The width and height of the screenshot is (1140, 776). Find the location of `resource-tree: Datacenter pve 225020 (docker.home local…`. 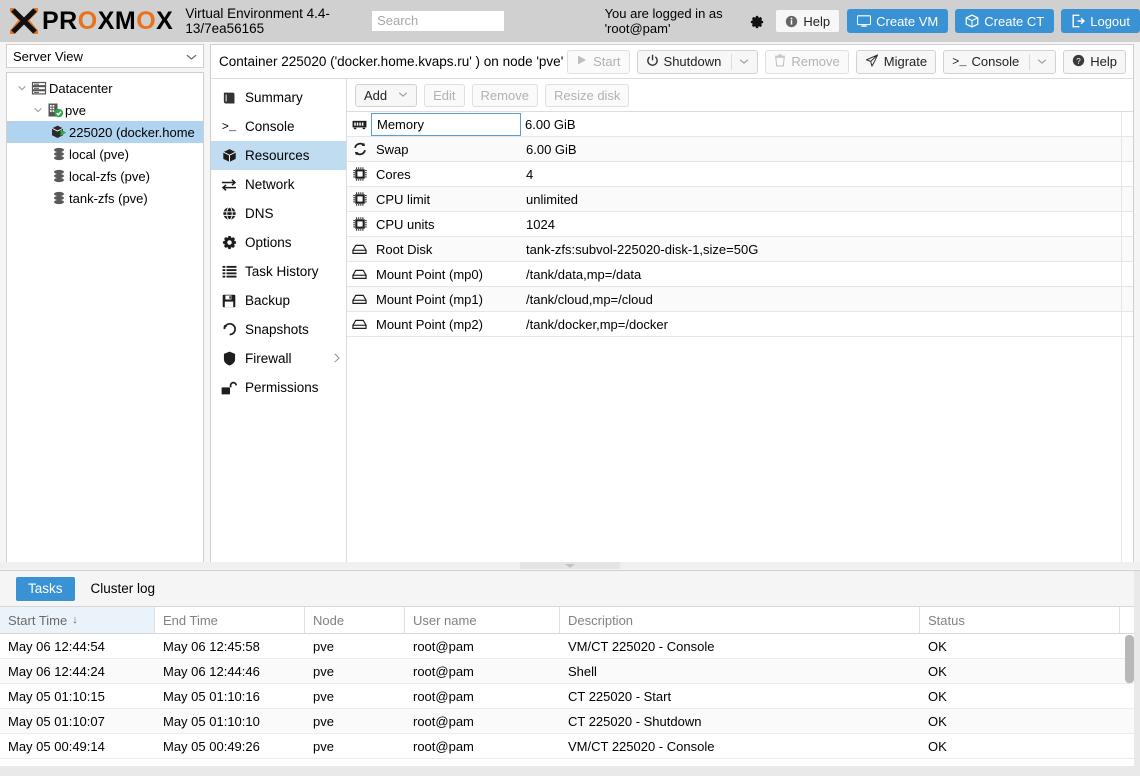

resource-tree: Datacenter pve 225020 (docker.home local… is located at coordinates (105, 319).